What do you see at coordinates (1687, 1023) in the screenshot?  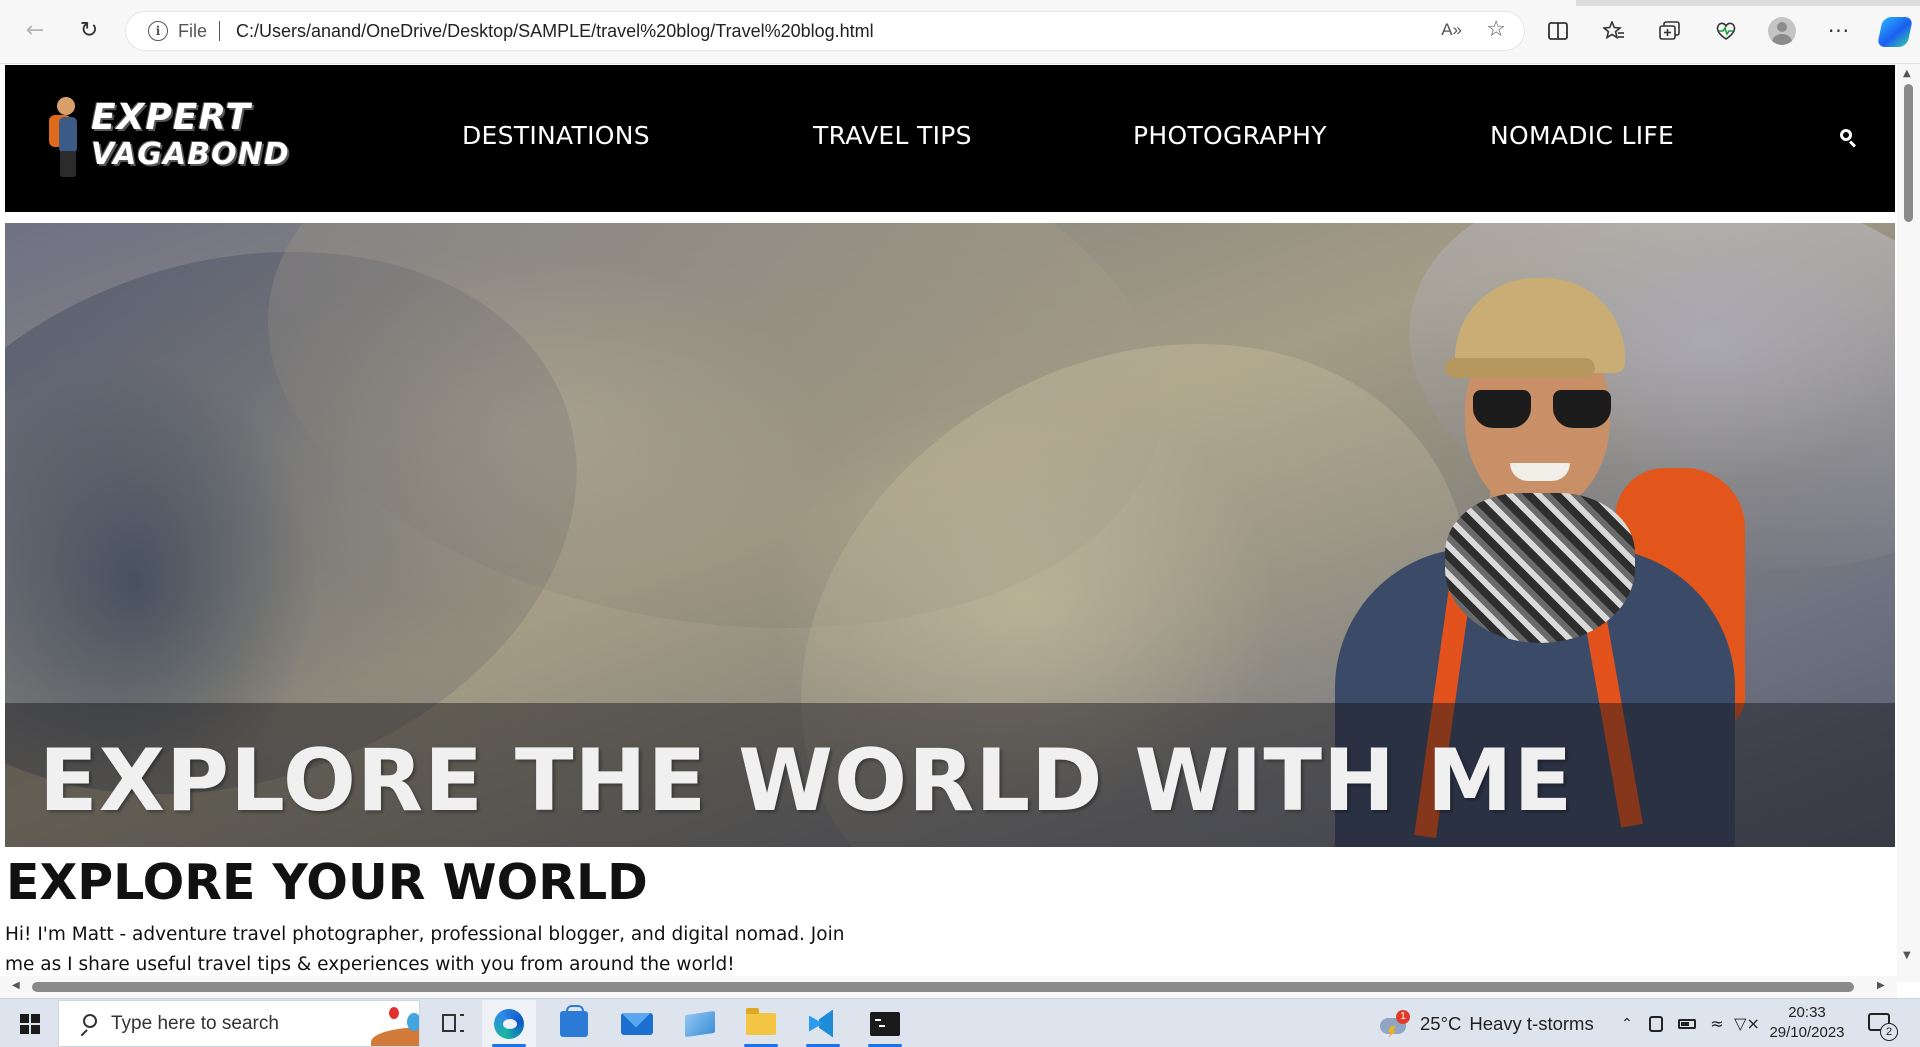 I see `battery-icon` at bounding box center [1687, 1023].